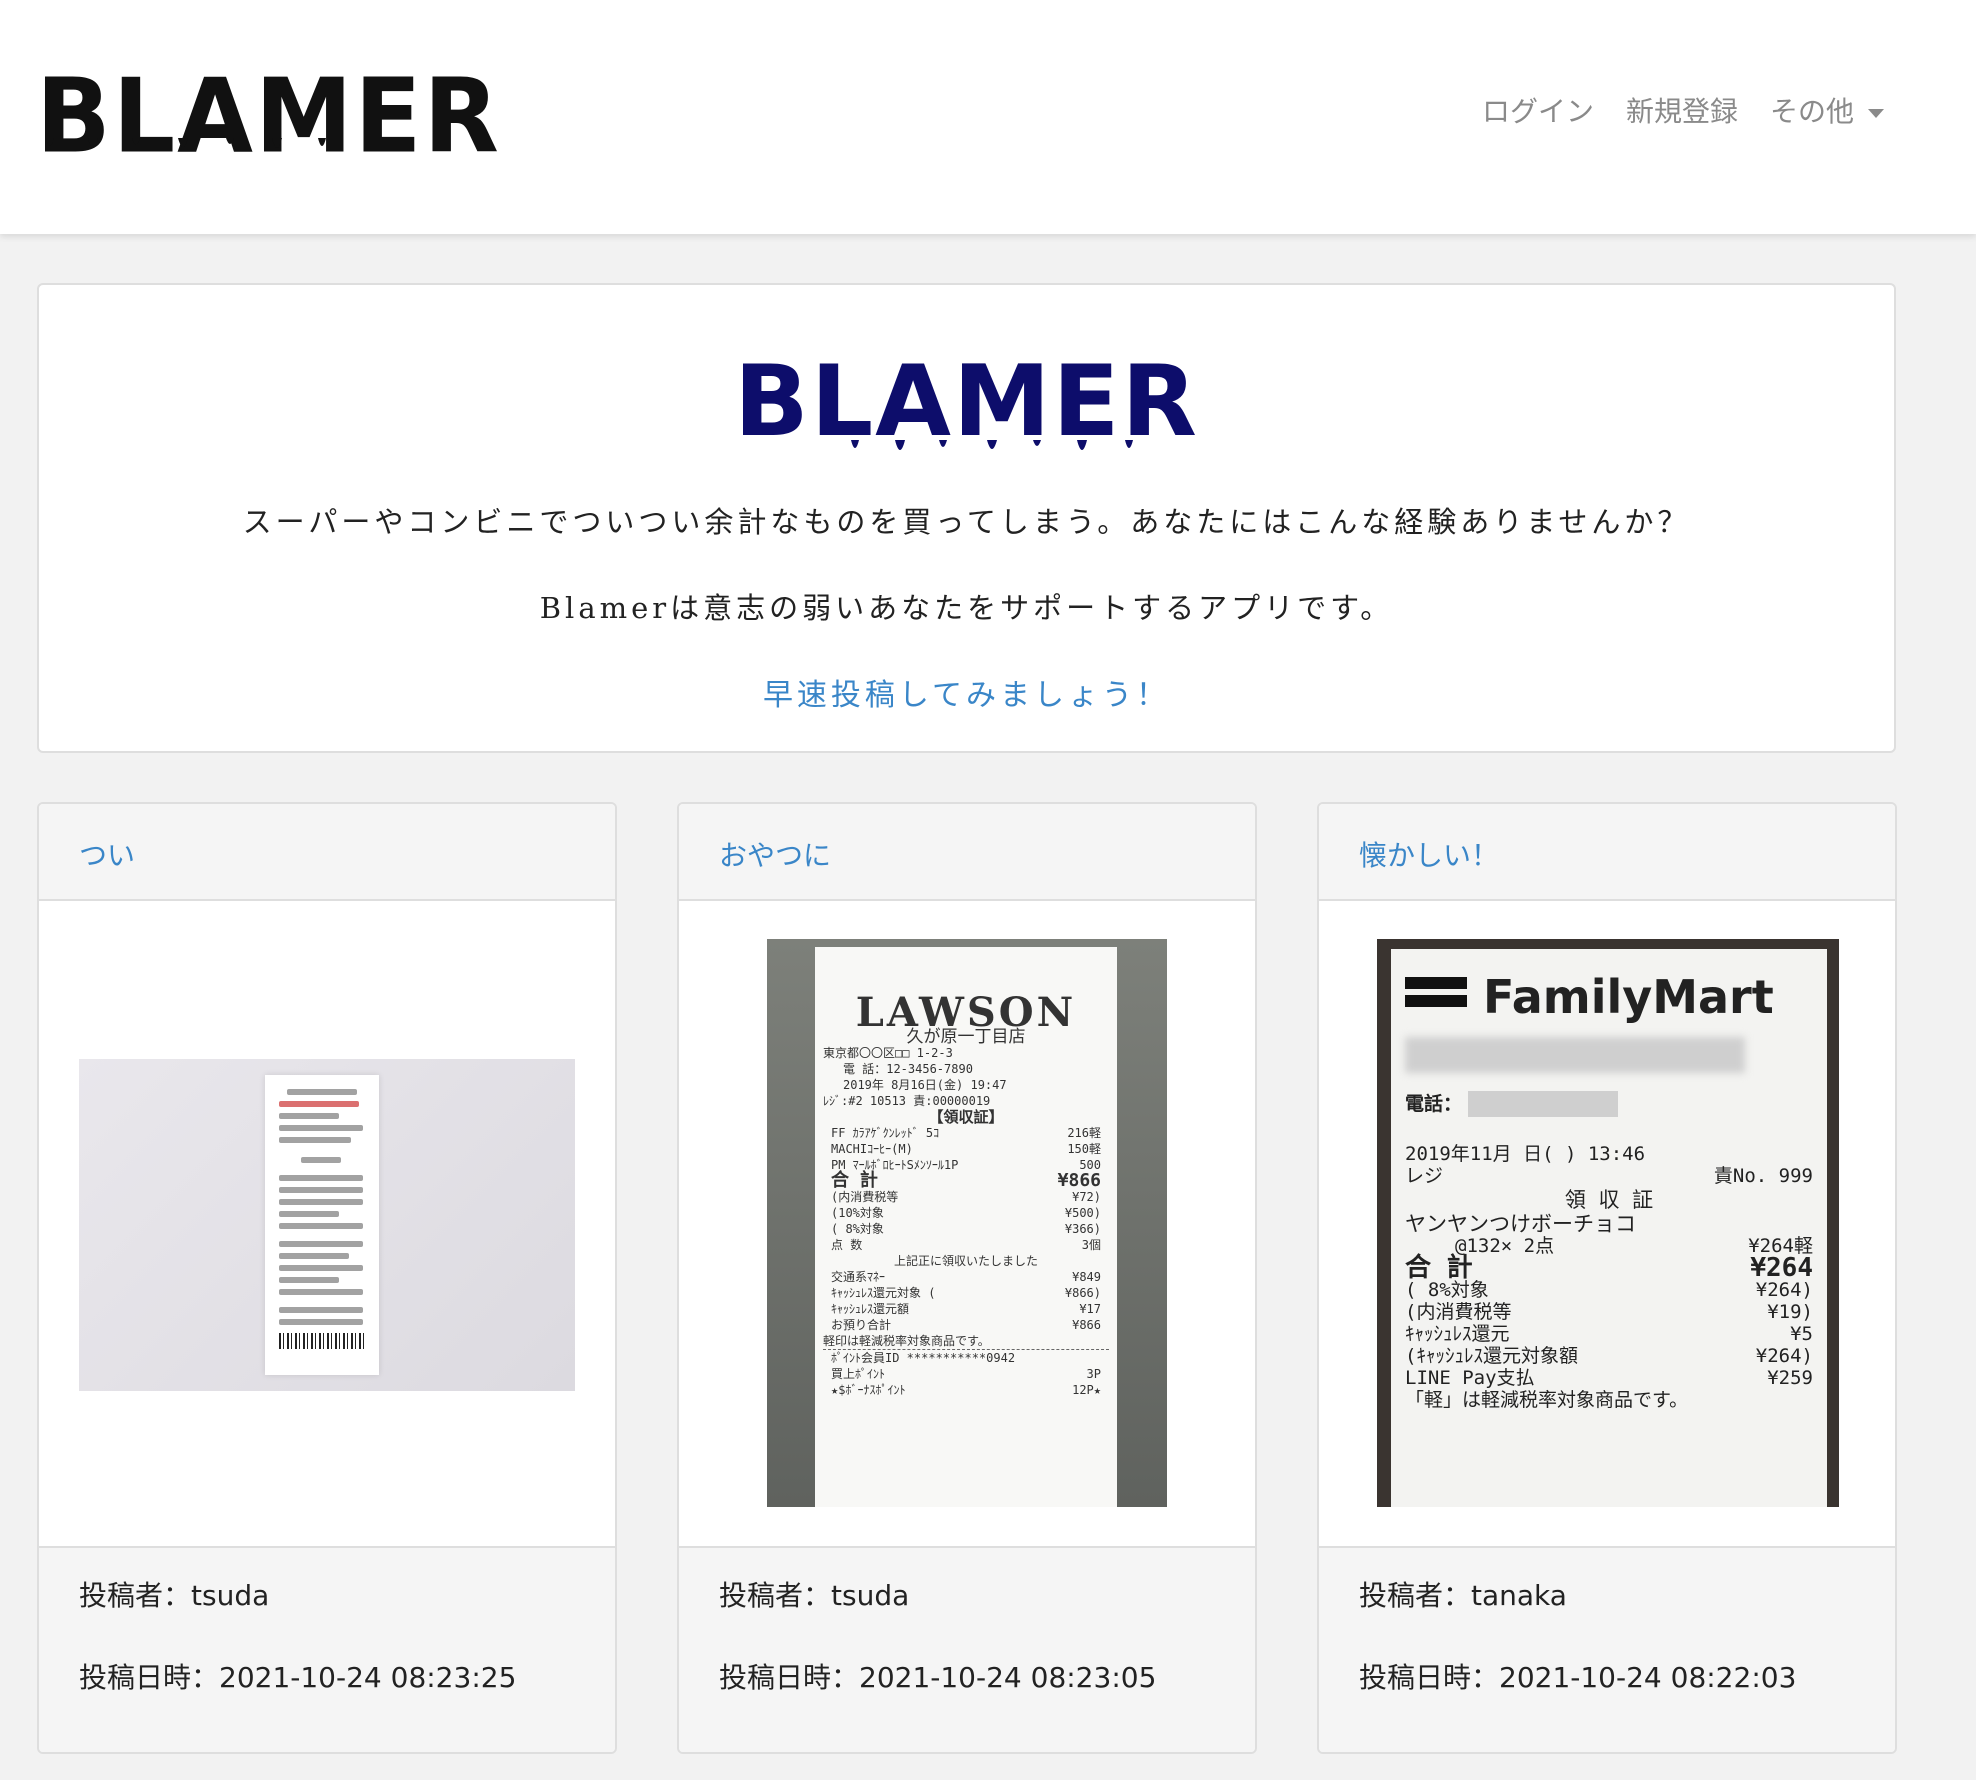 This screenshot has width=1976, height=1780. What do you see at coordinates (966, 692) in the screenshot?
I see `post-now-link: 早速投稿してみましょう！` at bounding box center [966, 692].